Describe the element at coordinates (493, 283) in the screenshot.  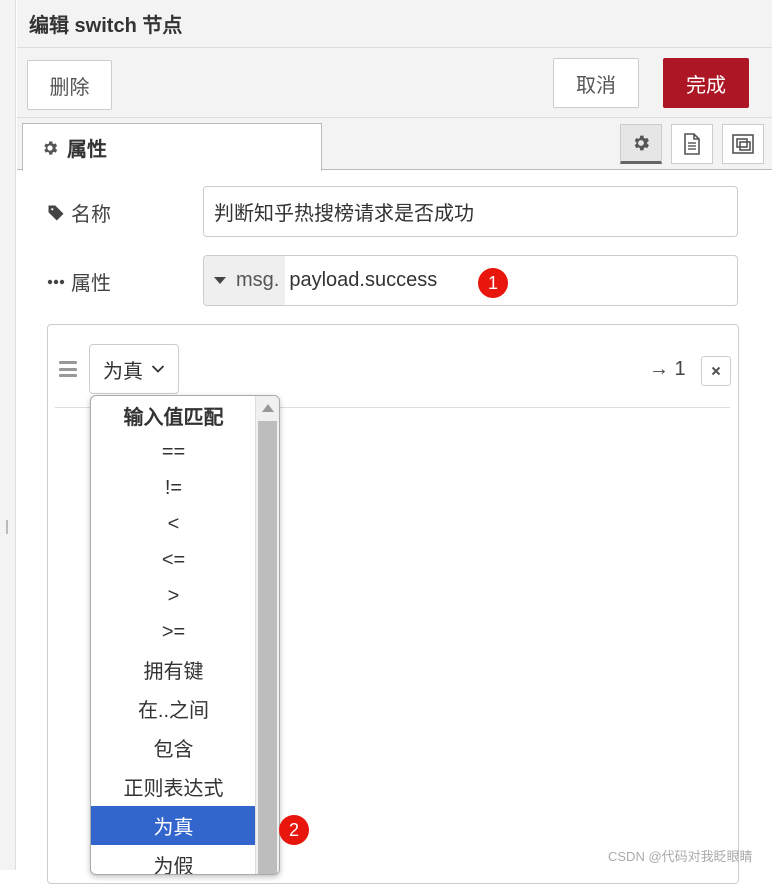
I see `annotation-marker-1: 1` at that location.